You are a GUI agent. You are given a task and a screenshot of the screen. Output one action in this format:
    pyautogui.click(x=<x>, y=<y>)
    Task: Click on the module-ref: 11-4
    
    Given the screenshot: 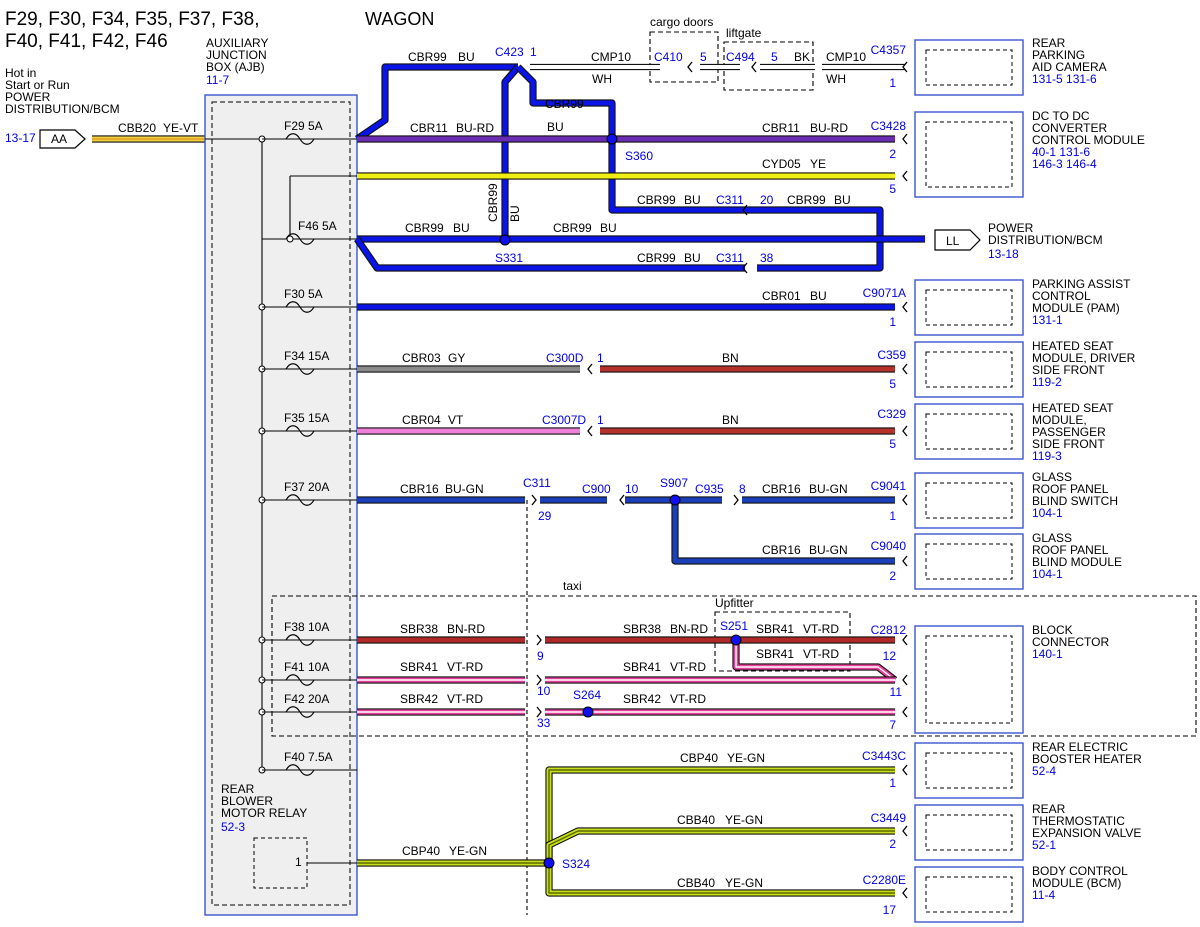 What is the action you would take?
    pyautogui.click(x=1043, y=895)
    